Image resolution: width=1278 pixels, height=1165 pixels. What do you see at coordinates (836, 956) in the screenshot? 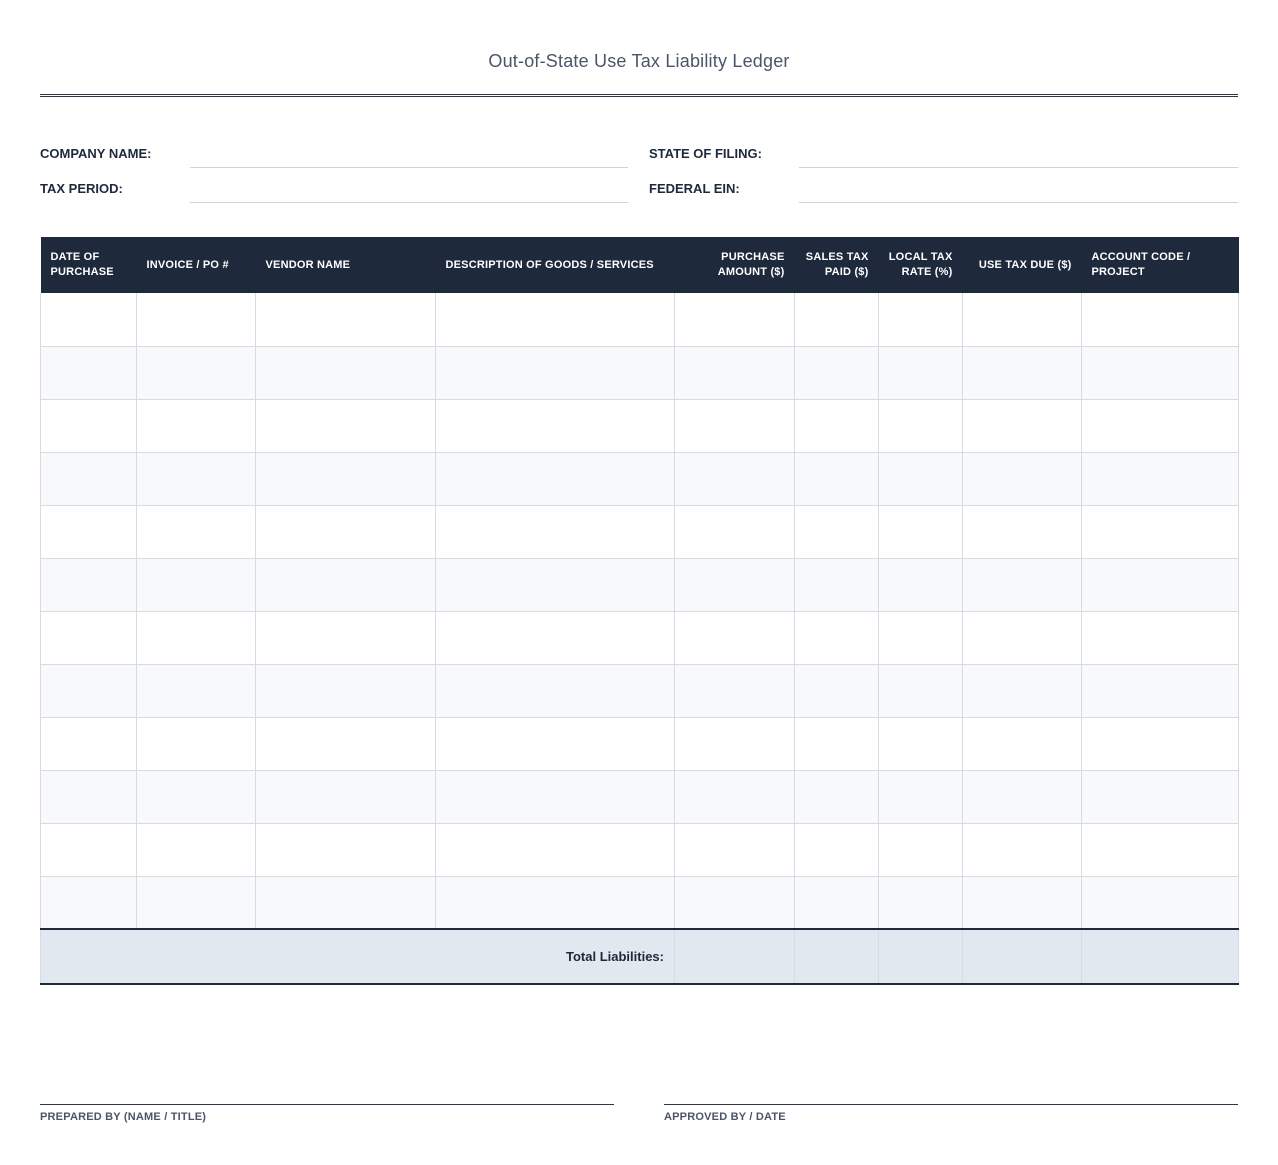
I see `total-sales-tax-paid-cell` at bounding box center [836, 956].